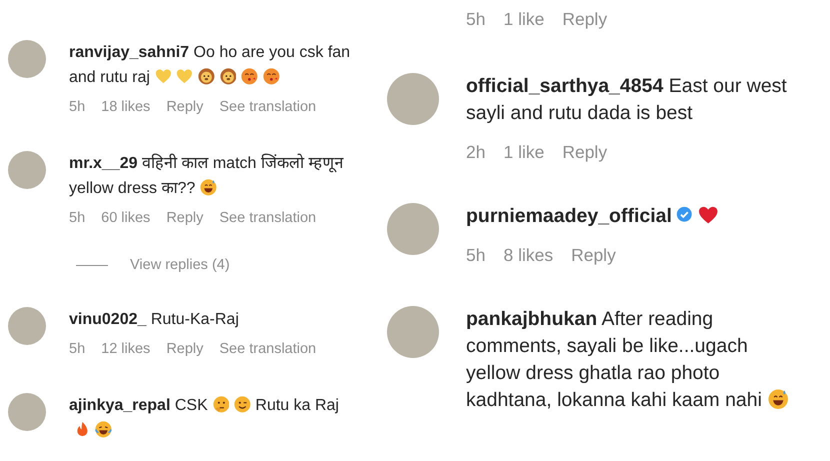 Image resolution: width=830 pixels, height=461 pixels. I want to click on view-replies-link: View replies (4), so click(180, 265).